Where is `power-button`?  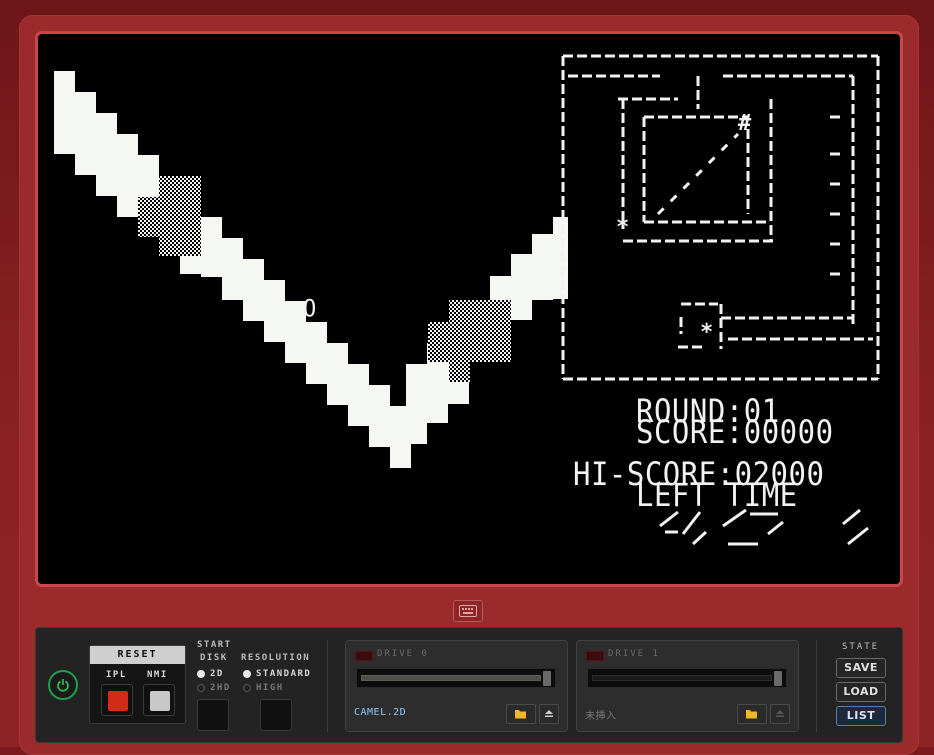
power-button is located at coordinates (63, 685).